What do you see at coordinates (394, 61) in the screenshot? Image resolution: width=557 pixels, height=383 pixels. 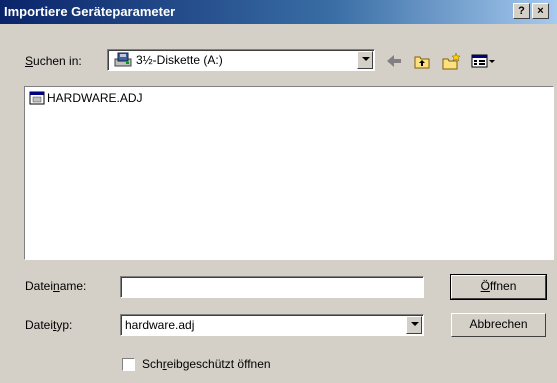 I see `back-arrow-icon` at bounding box center [394, 61].